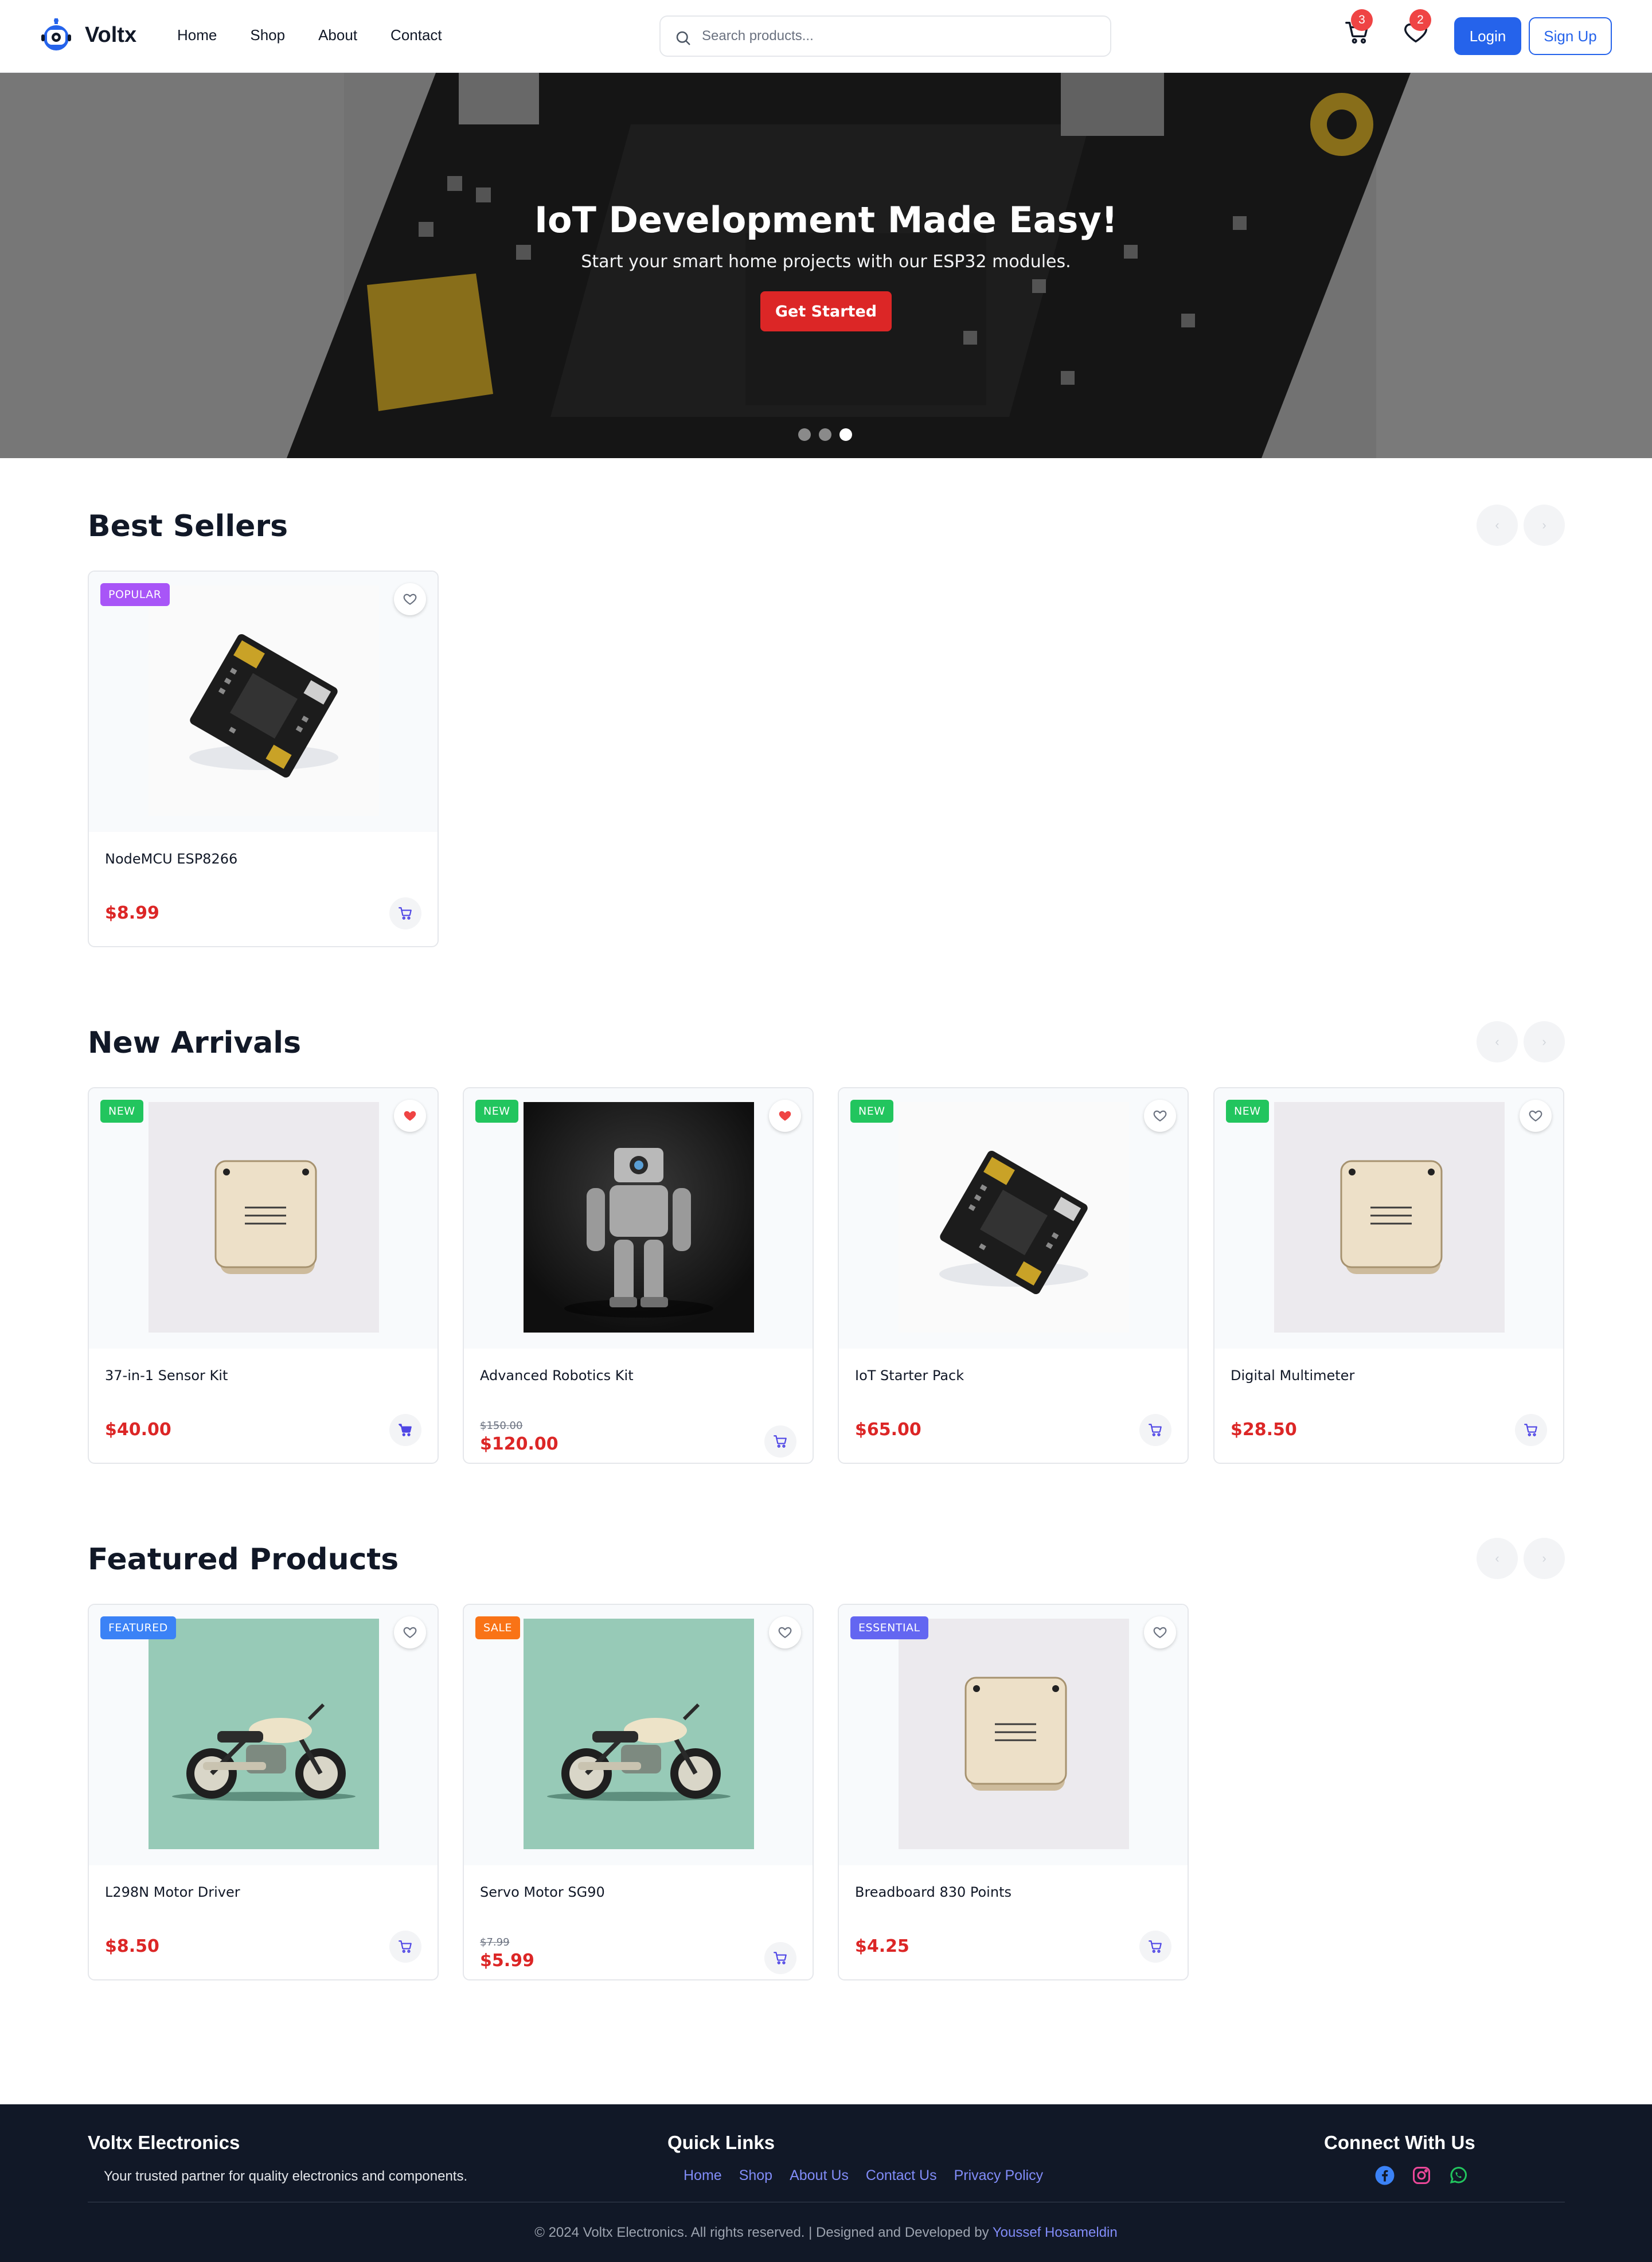 The image size is (1652, 2262). Describe the element at coordinates (1055, 2232) in the screenshot. I see `author-link: Youssef Hosameldin` at that location.